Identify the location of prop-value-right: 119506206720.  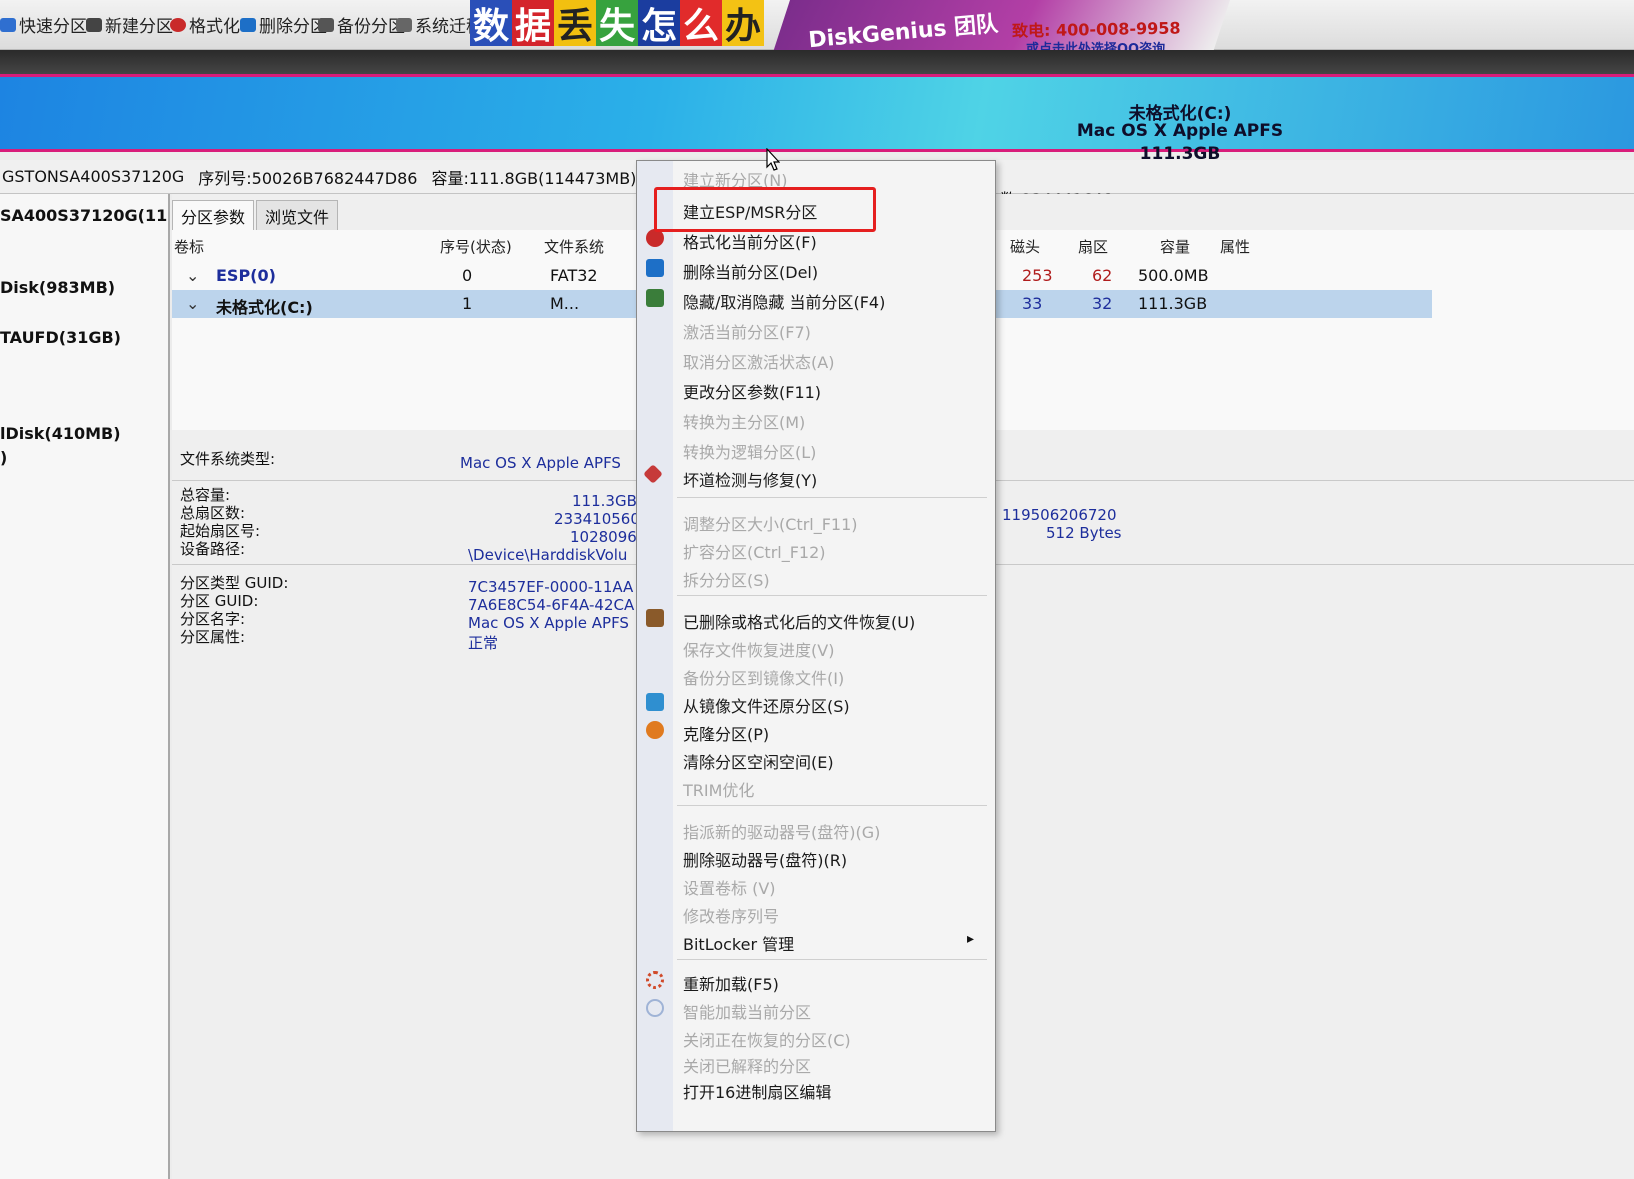
(1059, 515).